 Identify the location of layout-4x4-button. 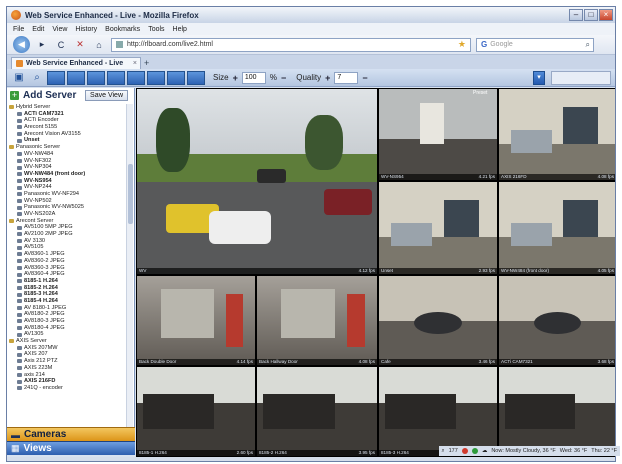
(116, 77).